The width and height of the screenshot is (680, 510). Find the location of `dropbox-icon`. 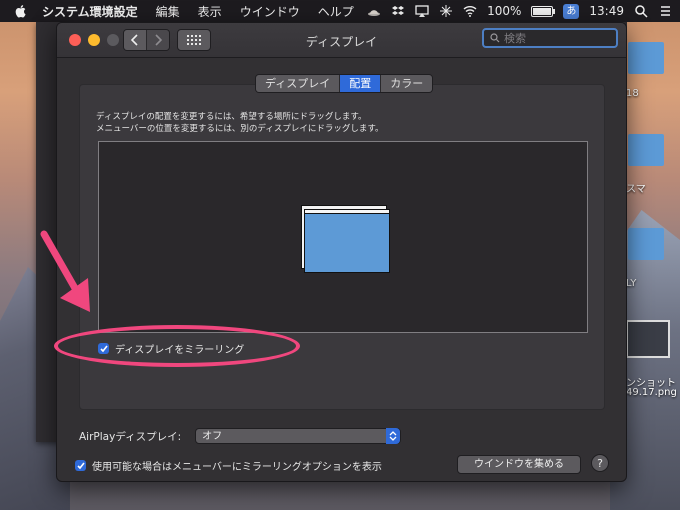

dropbox-icon is located at coordinates (398, 11).